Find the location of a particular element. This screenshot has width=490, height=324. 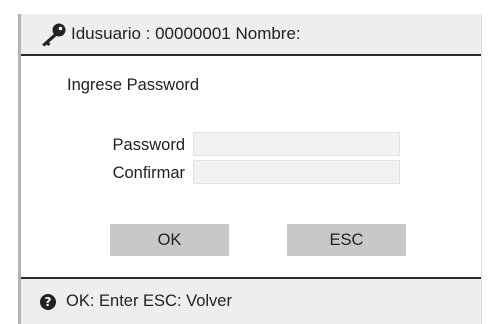

prompt-text: Ingrese Password is located at coordinates (133, 85).